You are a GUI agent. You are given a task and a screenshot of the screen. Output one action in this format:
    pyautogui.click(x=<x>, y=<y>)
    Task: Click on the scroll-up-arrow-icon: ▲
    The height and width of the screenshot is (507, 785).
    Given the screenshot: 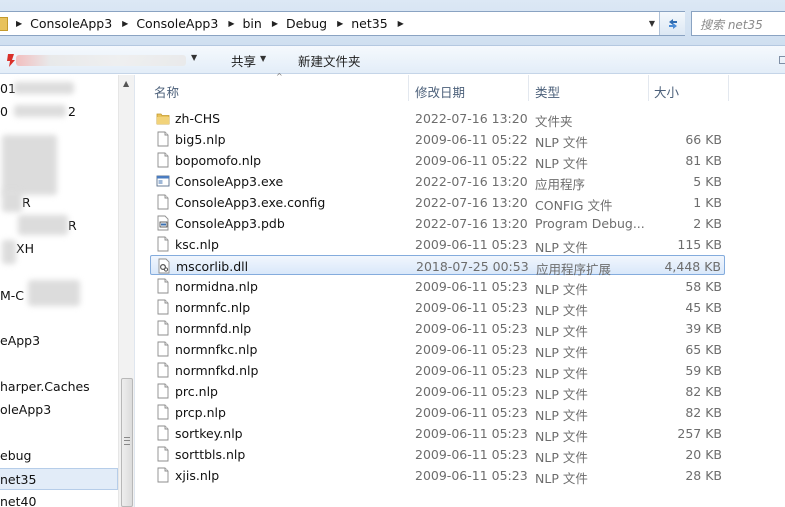 What is the action you would take?
    pyautogui.click(x=126, y=83)
    